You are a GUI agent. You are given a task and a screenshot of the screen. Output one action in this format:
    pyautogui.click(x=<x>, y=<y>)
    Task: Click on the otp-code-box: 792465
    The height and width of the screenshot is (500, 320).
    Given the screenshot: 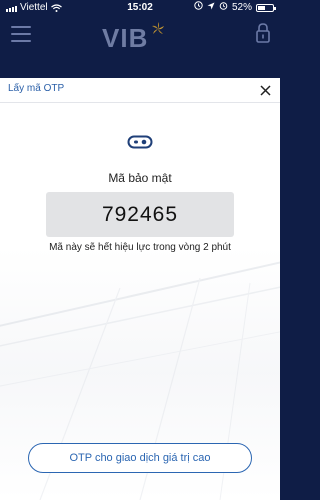 What is the action you would take?
    pyautogui.click(x=140, y=214)
    